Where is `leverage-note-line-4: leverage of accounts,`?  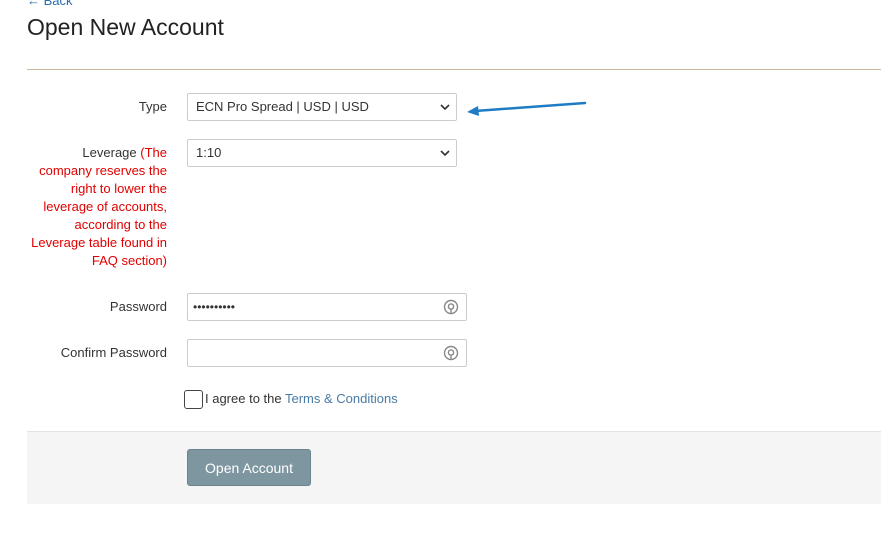
leverage-note-line-4: leverage of accounts, is located at coordinates (105, 206).